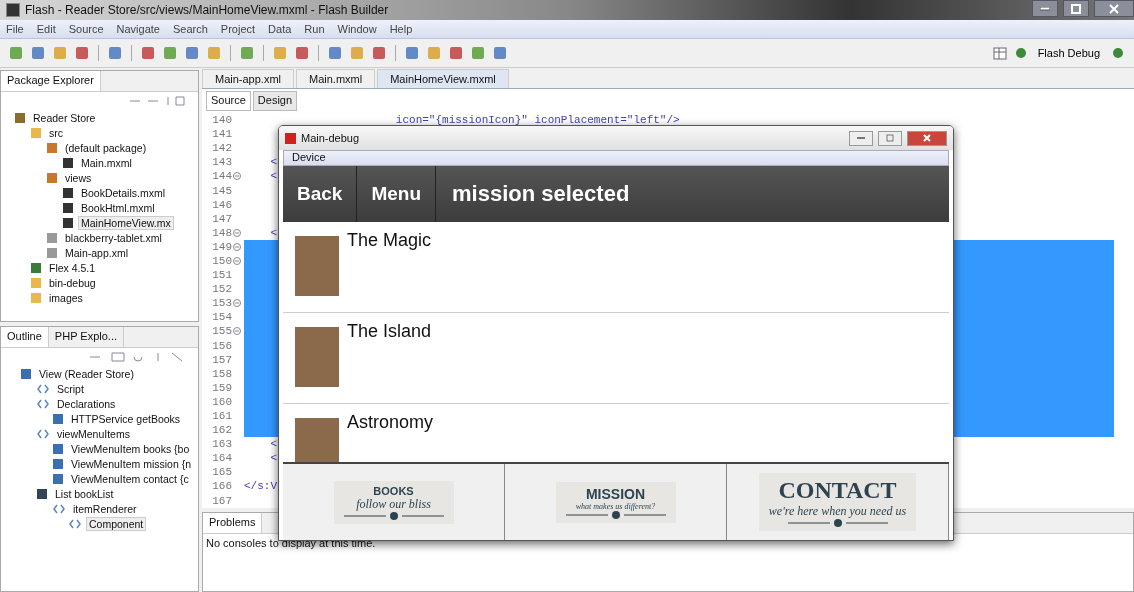  I want to click on list-item: The Magic, so click(616, 267).